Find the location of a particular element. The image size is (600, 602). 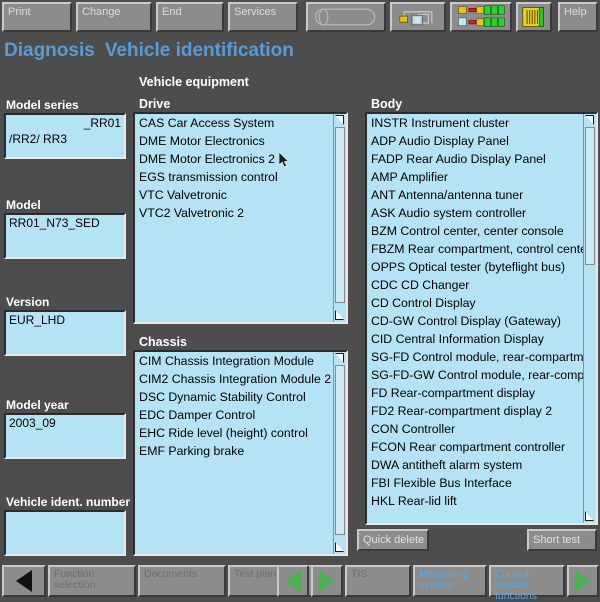

list-item: HKL Rear-lid lift is located at coordinates (475, 501).